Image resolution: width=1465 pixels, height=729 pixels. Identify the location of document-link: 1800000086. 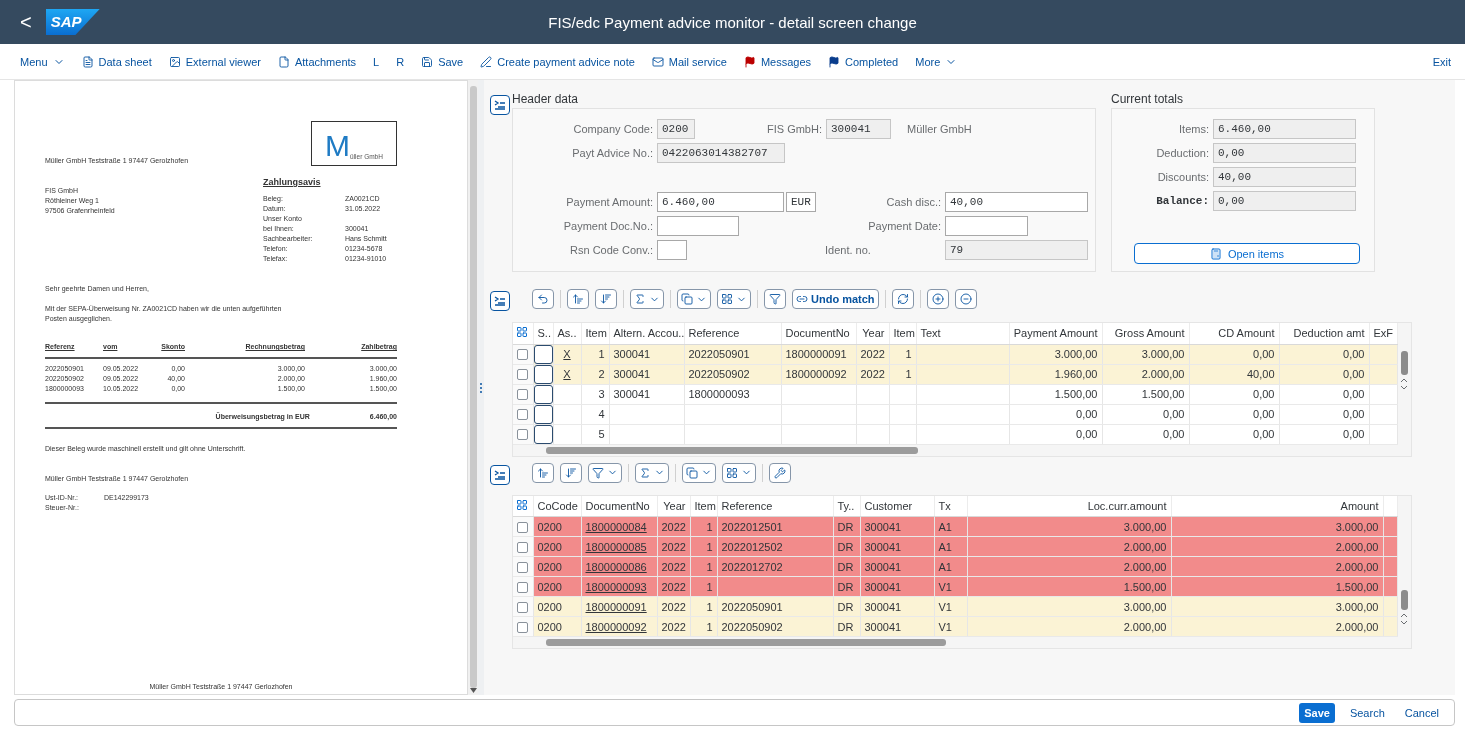
(616, 566).